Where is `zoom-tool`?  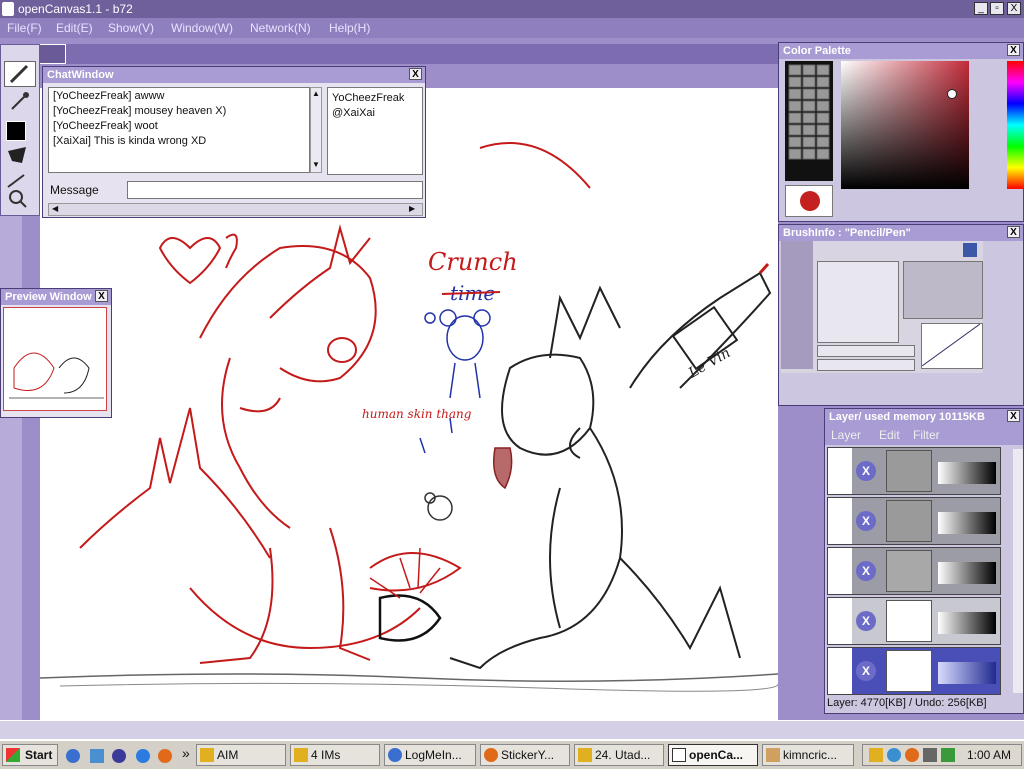
zoom-tool is located at coordinates (20, 200).